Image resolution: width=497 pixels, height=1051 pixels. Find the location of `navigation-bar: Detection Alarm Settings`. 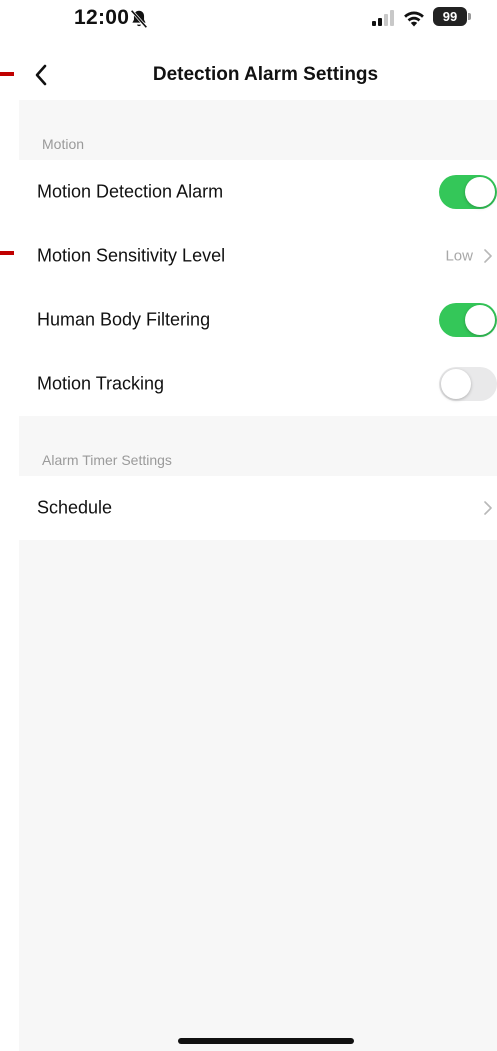

navigation-bar: Detection Alarm Settings is located at coordinates (248, 75).